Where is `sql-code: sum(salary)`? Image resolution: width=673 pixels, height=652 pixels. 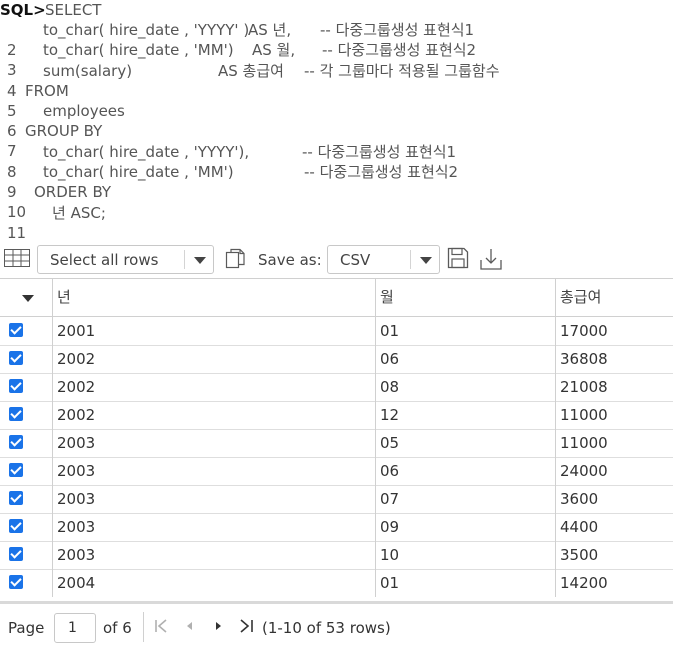
sql-code: sum(salary) is located at coordinates (88, 71).